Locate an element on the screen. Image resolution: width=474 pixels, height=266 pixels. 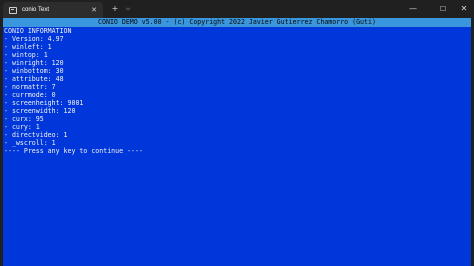
console-line: - screenheight: 9001 is located at coordinates (44, 103).